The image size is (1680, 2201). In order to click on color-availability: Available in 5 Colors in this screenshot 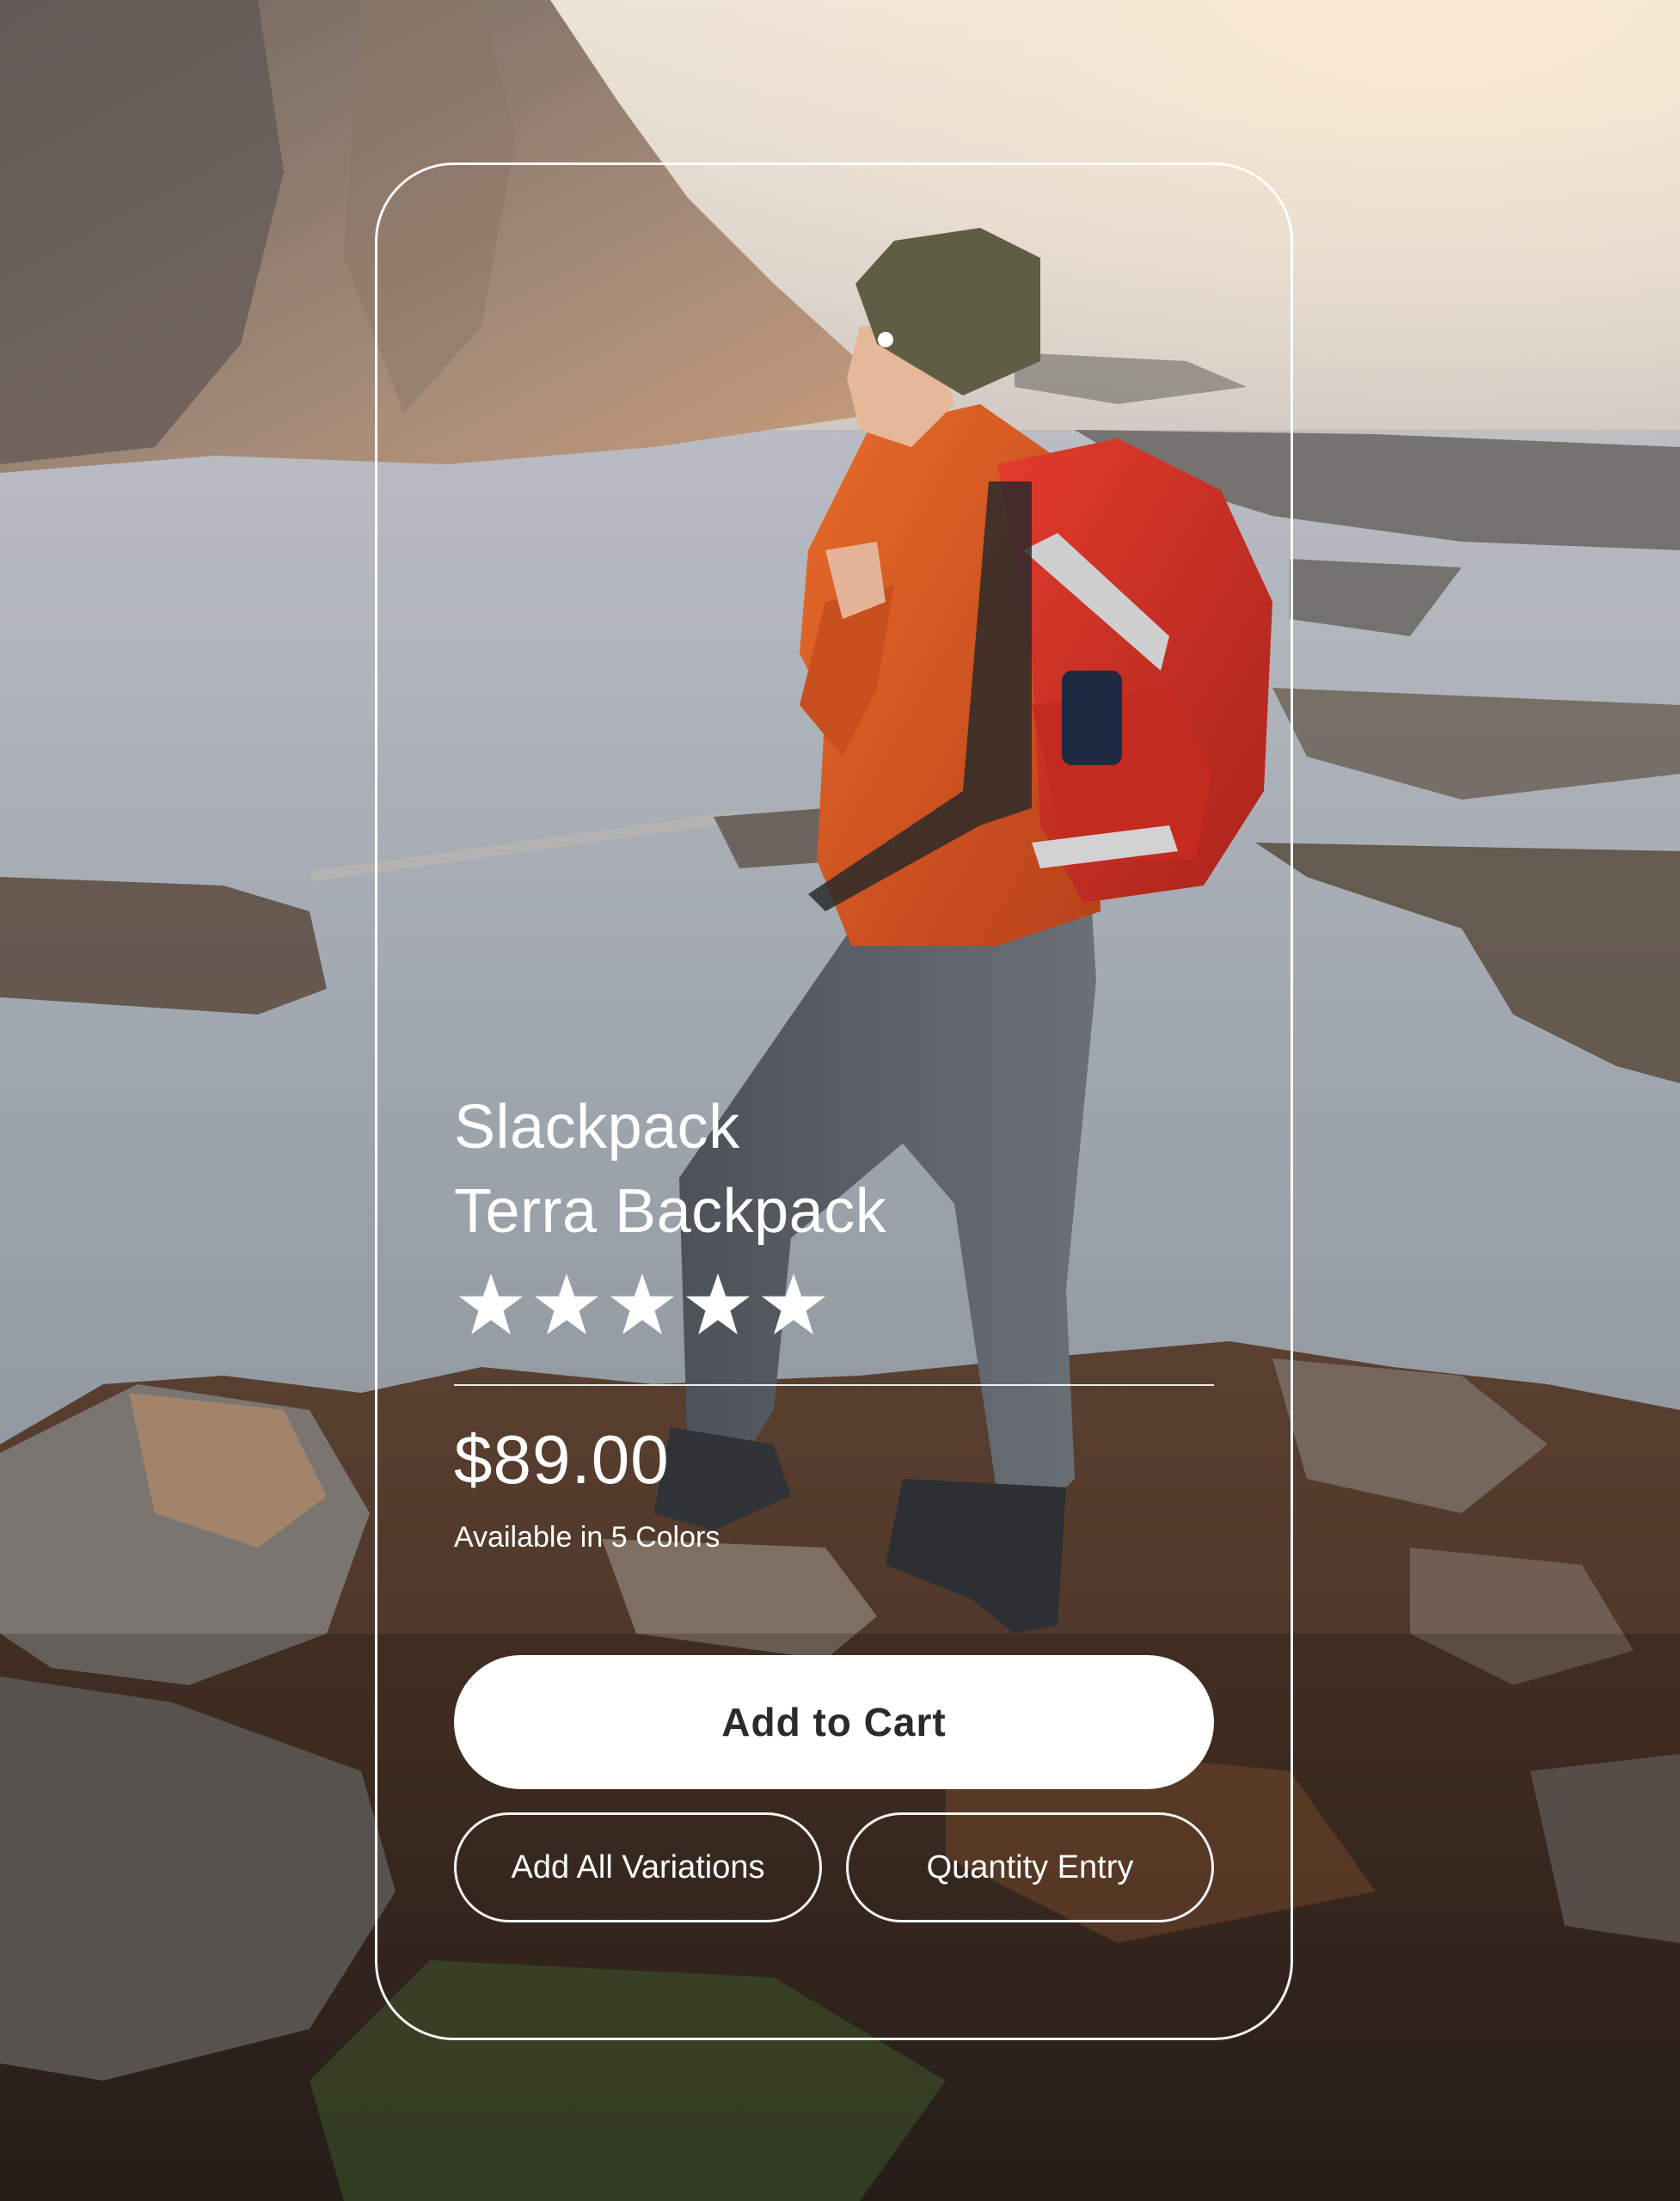, I will do `click(587, 1537)`.